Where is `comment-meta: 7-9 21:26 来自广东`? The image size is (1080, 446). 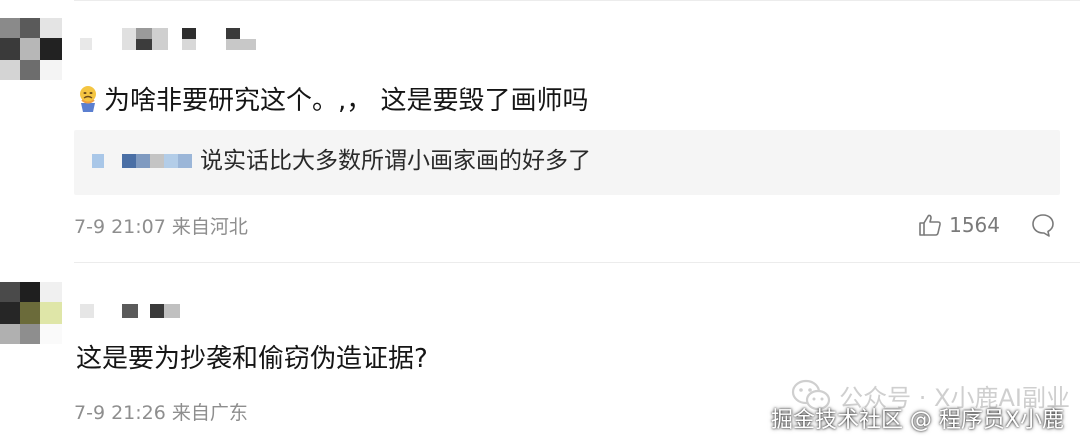 comment-meta: 7-9 21:26 来自广东 is located at coordinates (161, 413).